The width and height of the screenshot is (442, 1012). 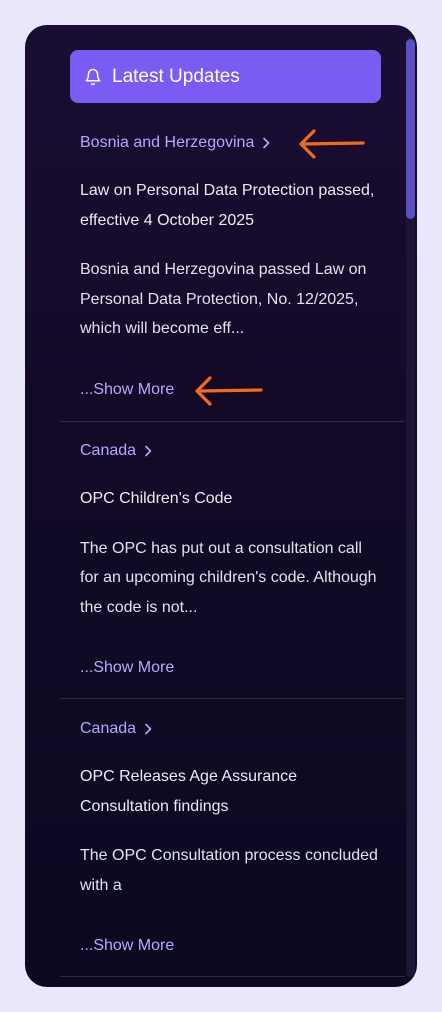 What do you see at coordinates (93, 76) in the screenshot?
I see `bell-icon` at bounding box center [93, 76].